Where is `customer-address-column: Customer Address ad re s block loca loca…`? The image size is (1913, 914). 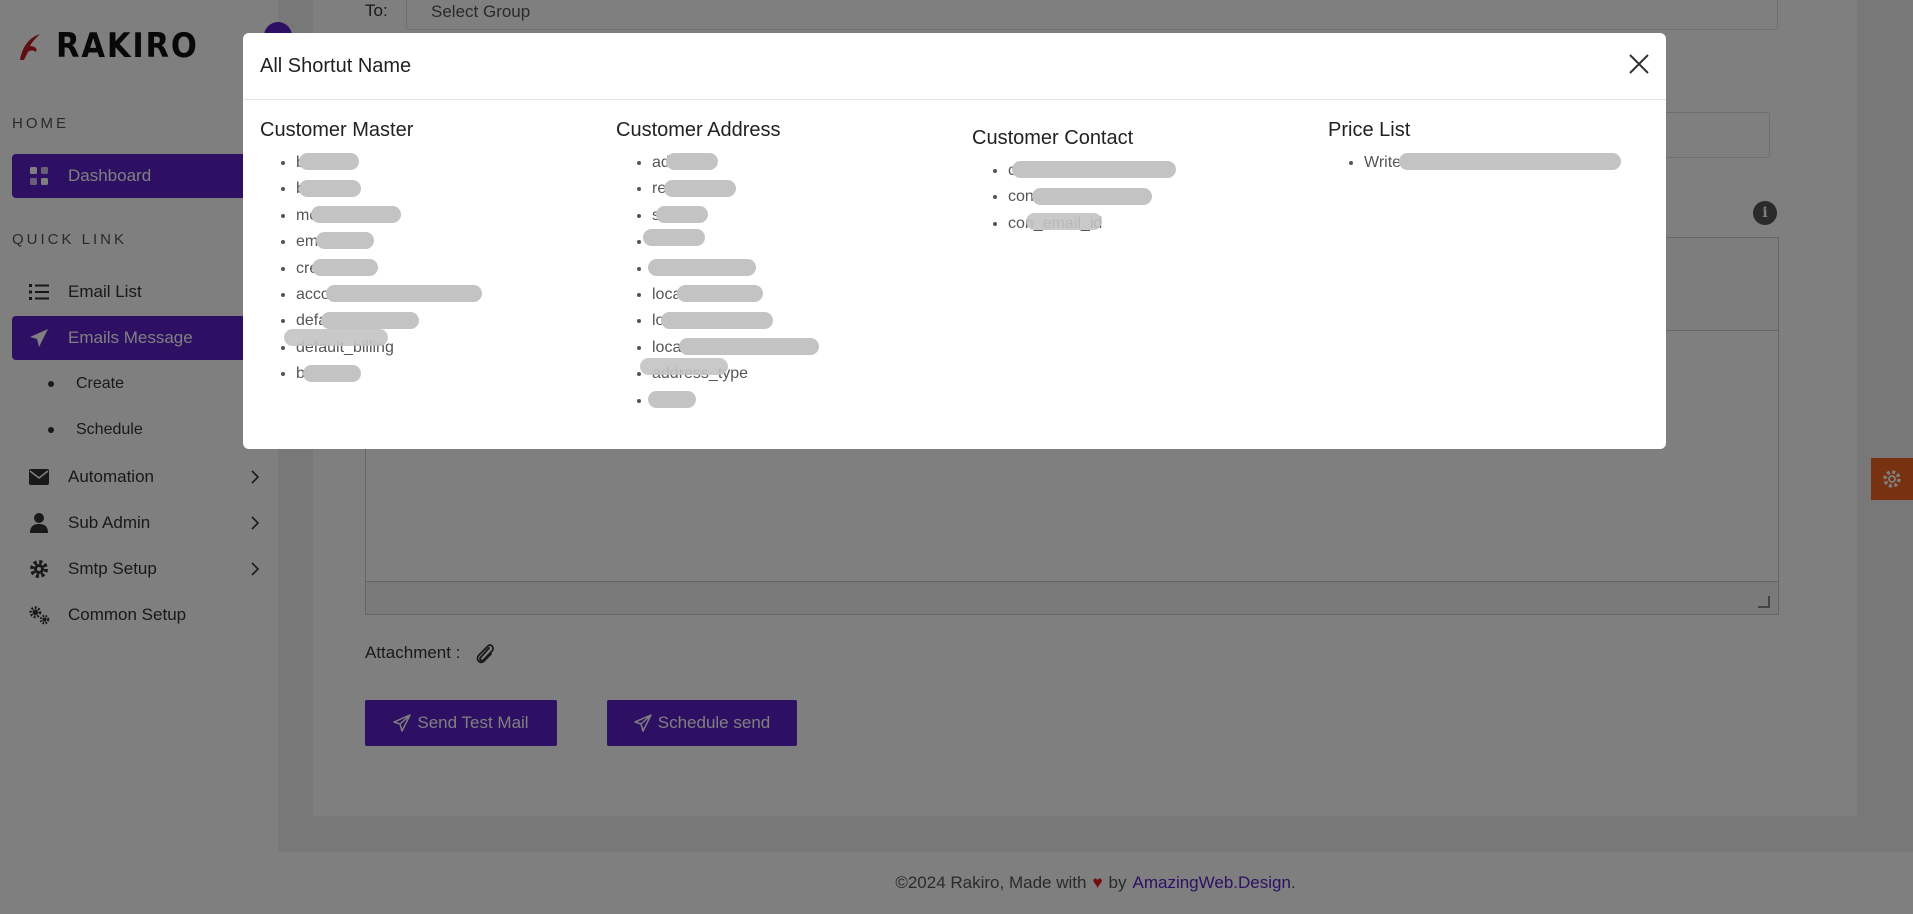
customer-address-column: Customer Address ad re s block loca loca… is located at coordinates (786, 266).